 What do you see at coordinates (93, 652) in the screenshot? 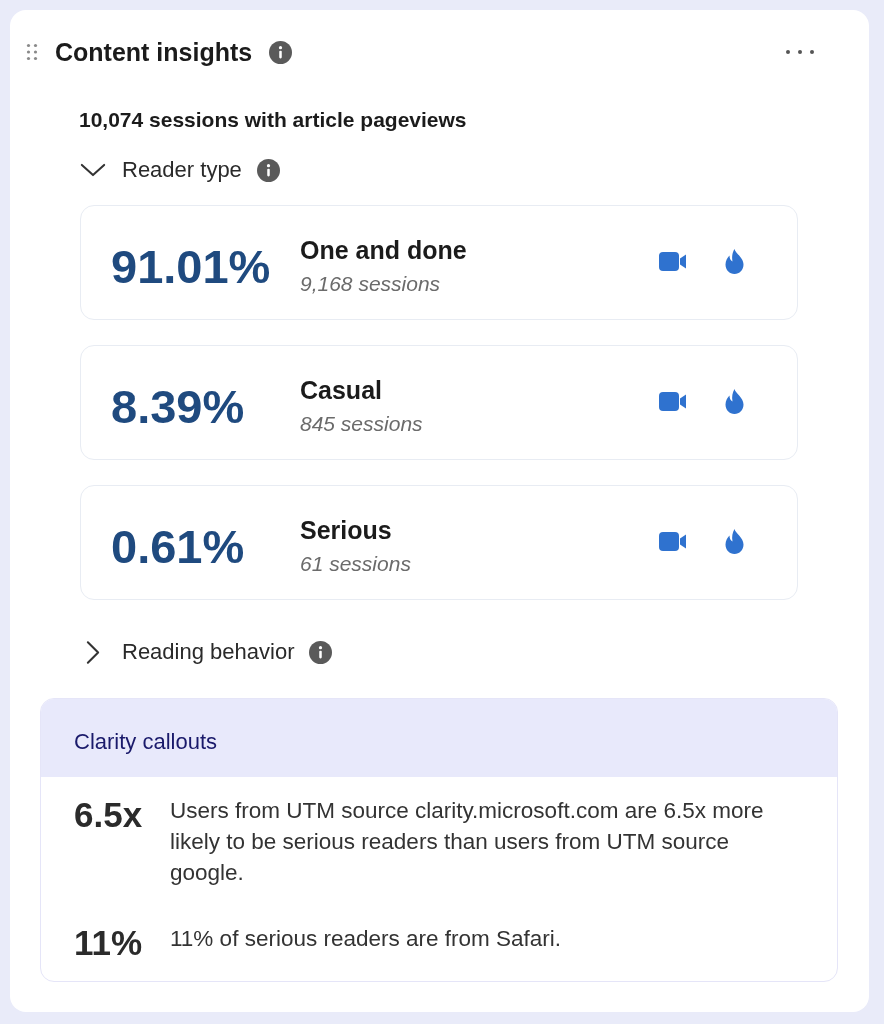
I see `chevron-right-icon` at bounding box center [93, 652].